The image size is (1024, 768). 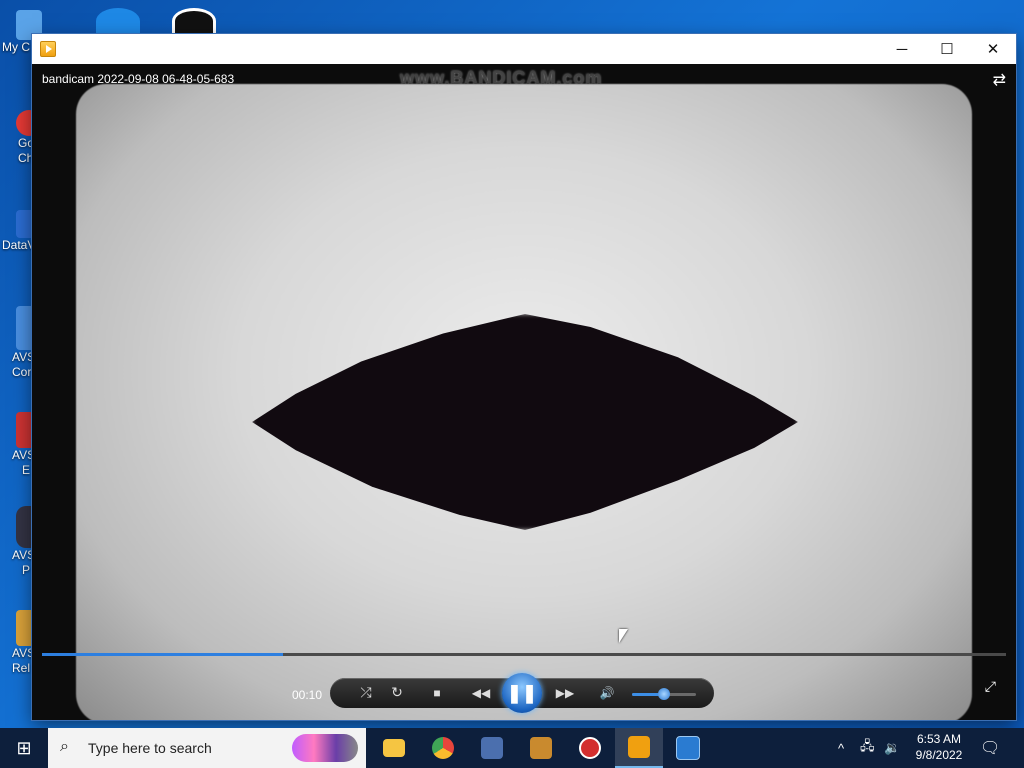 I want to click on taskbar-video-editor, so click(x=541, y=748).